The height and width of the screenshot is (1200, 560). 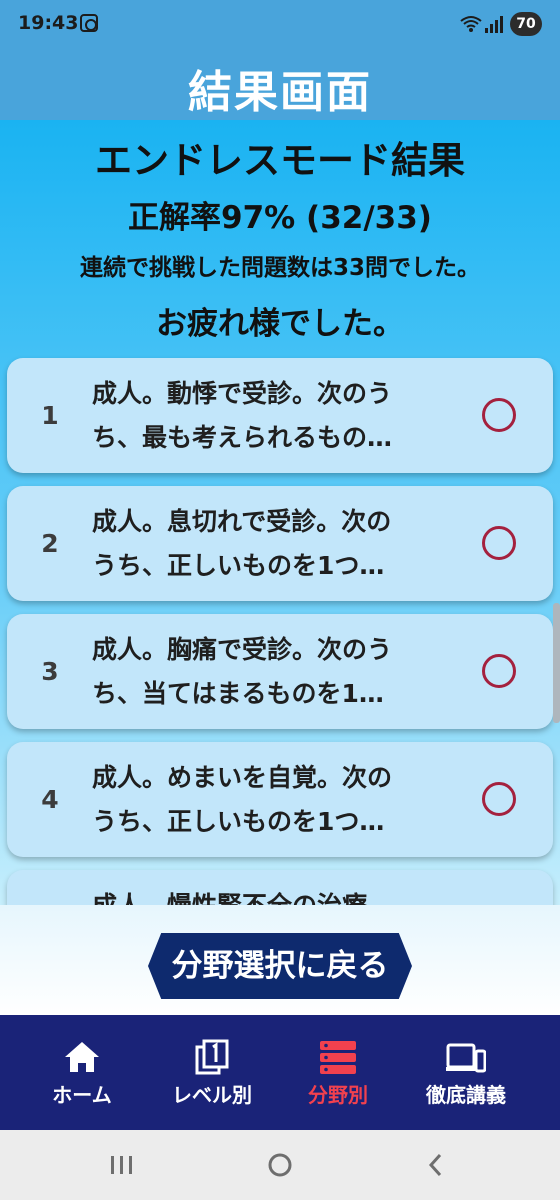 I want to click on question-text: 成人。慢性腎不全の治療, so click(x=274, y=894).